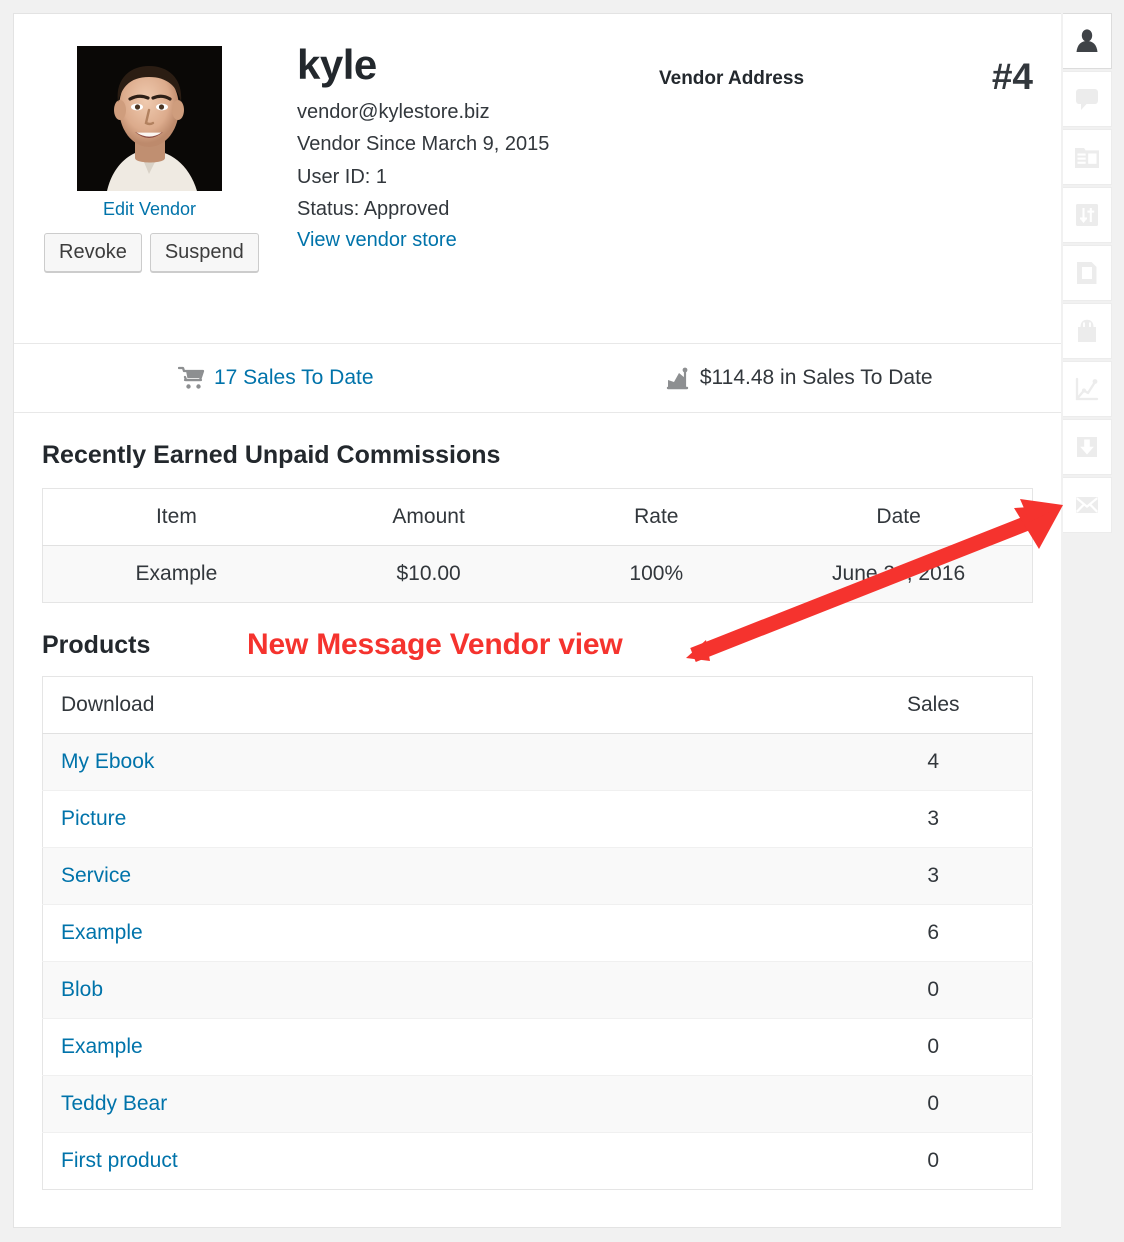 This screenshot has height=1242, width=1124. Describe the element at coordinates (342, 176) in the screenshot. I see `vendor-user-id: User ID: 1` at that location.